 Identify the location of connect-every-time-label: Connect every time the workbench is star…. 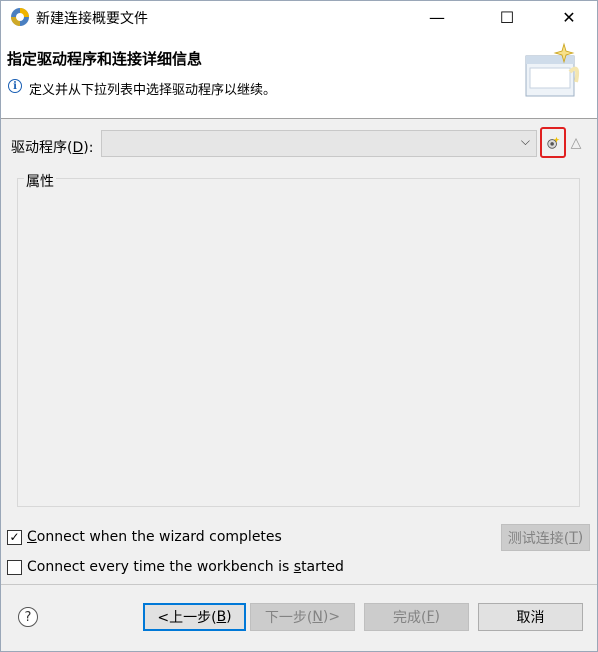
(185, 567).